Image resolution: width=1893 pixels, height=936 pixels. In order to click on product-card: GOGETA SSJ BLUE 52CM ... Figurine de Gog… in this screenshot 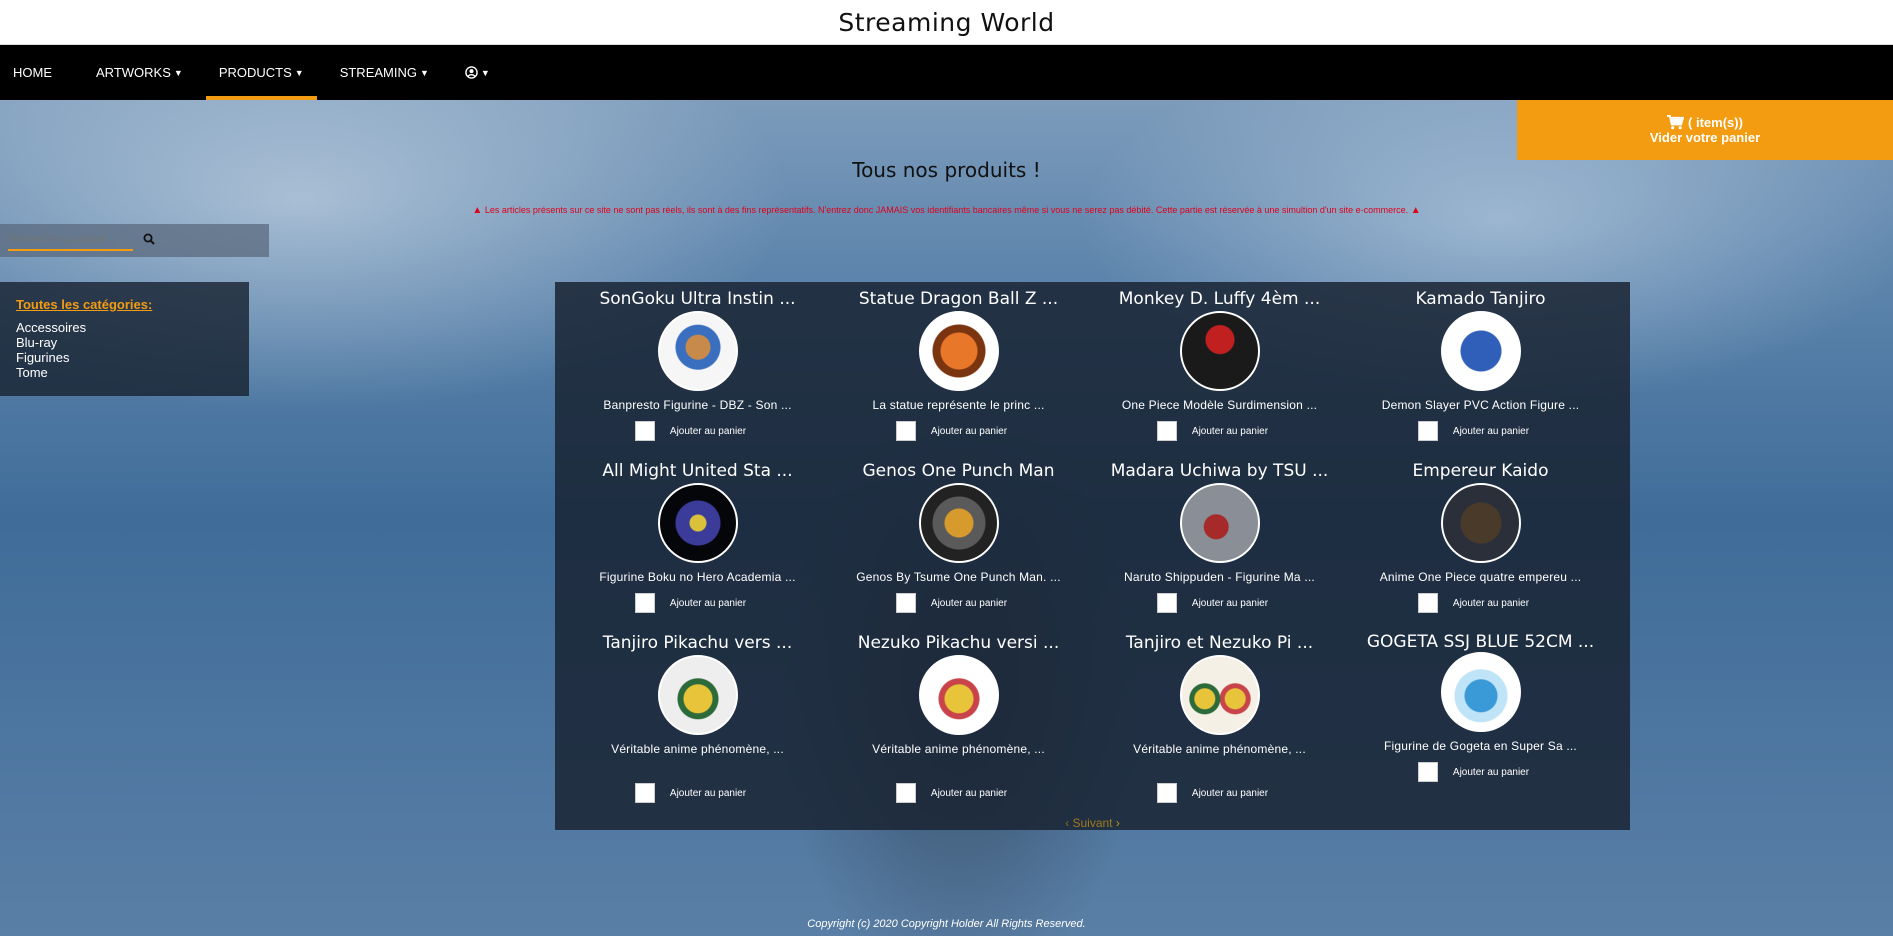, I will do `click(1480, 722)`.